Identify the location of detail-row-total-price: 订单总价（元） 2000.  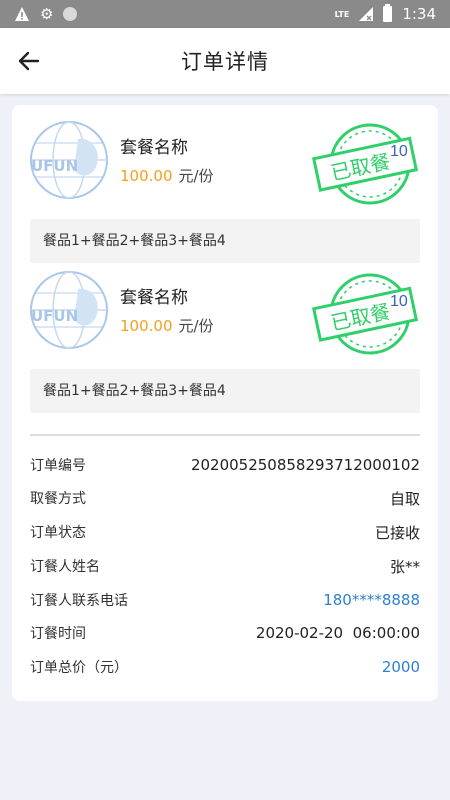
(225, 667).